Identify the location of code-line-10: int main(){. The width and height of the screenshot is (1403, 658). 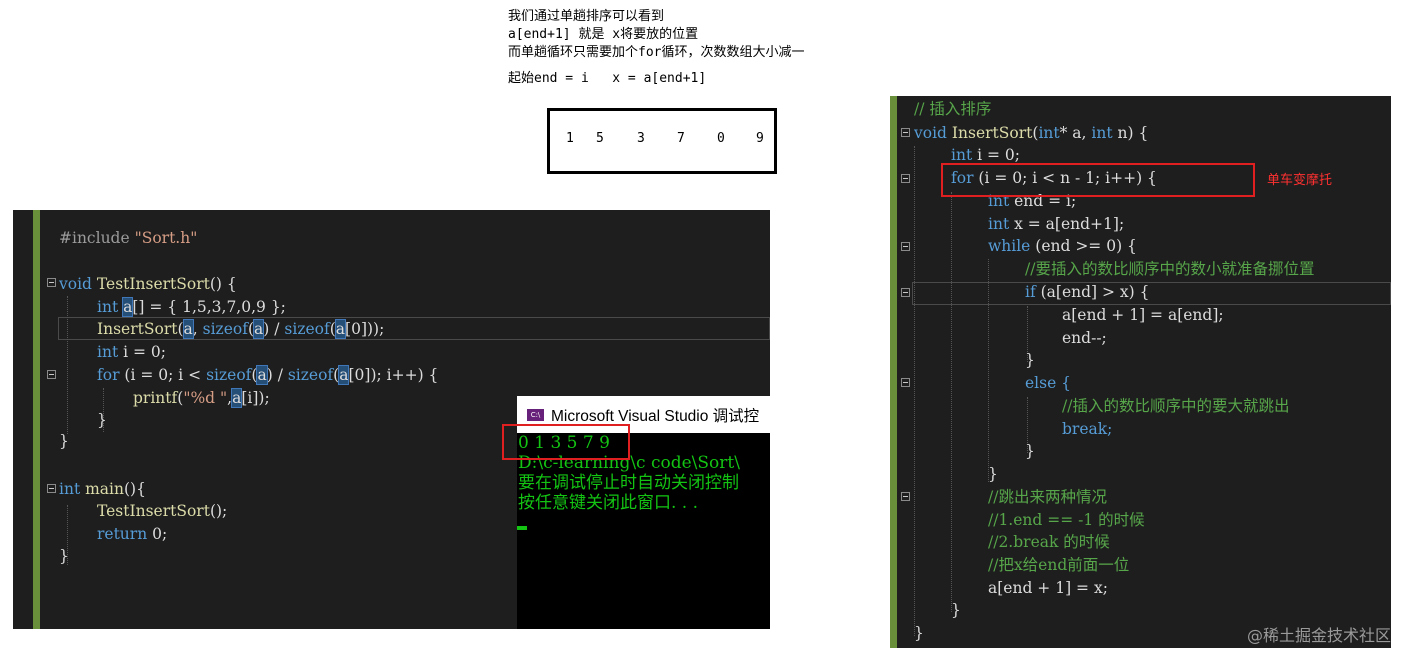
(102, 489).